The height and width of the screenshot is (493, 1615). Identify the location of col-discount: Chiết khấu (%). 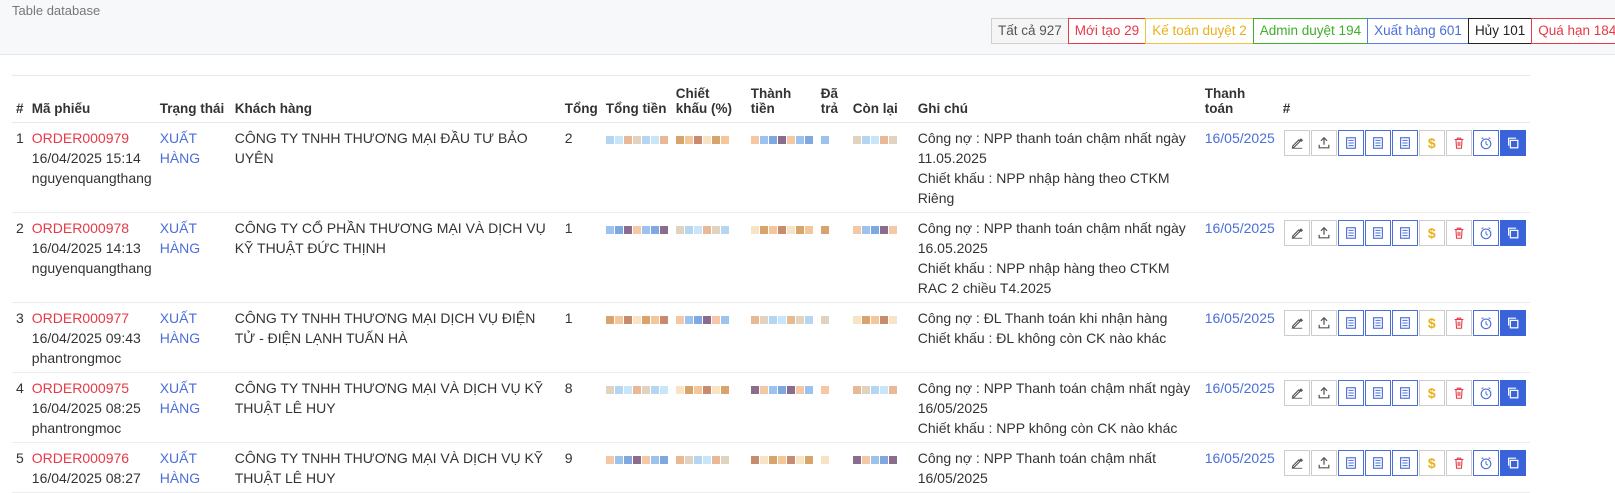
(709, 99).